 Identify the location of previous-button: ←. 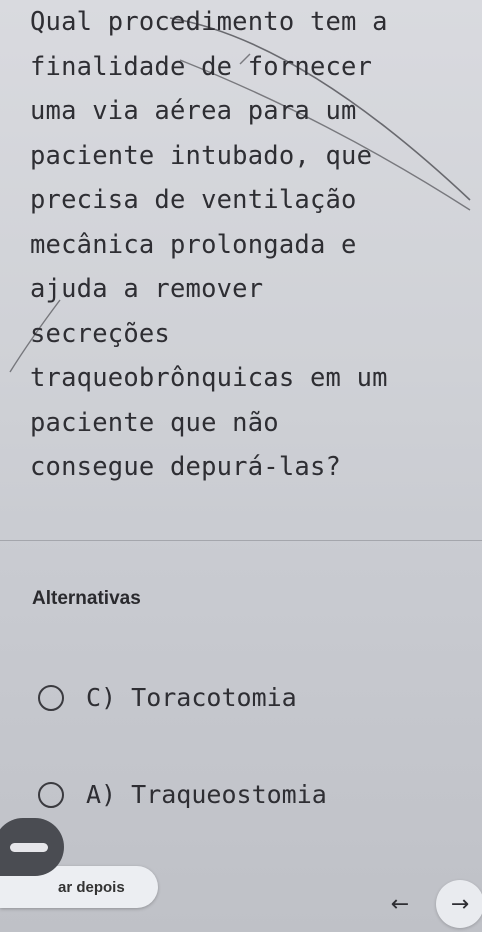
(400, 904).